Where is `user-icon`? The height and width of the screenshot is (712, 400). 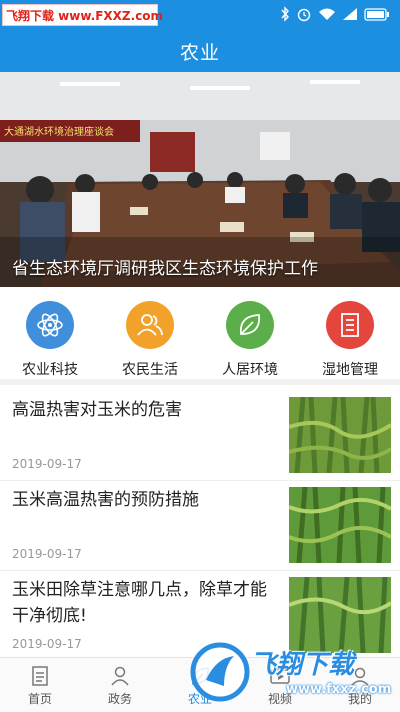
user-icon is located at coordinates (360, 676).